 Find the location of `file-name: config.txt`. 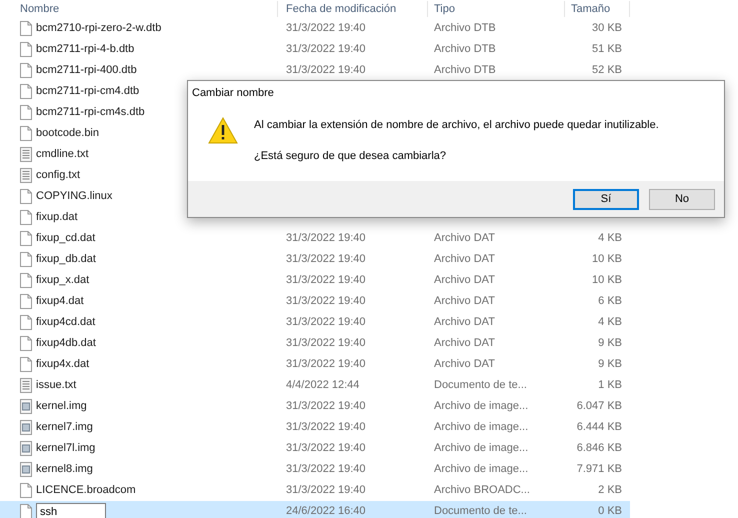

file-name: config.txt is located at coordinates (58, 176).